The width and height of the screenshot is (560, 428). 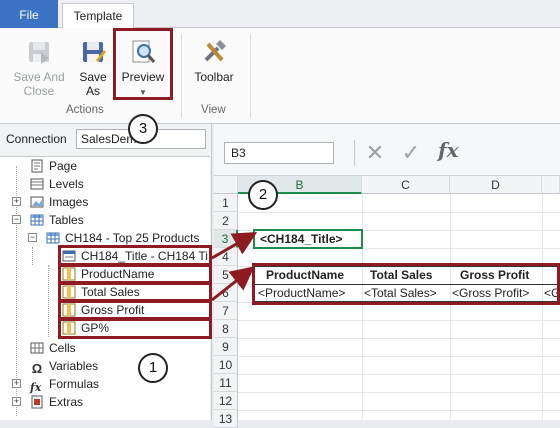 What do you see at coordinates (226, 239) in the screenshot?
I see `row-header: 3` at bounding box center [226, 239].